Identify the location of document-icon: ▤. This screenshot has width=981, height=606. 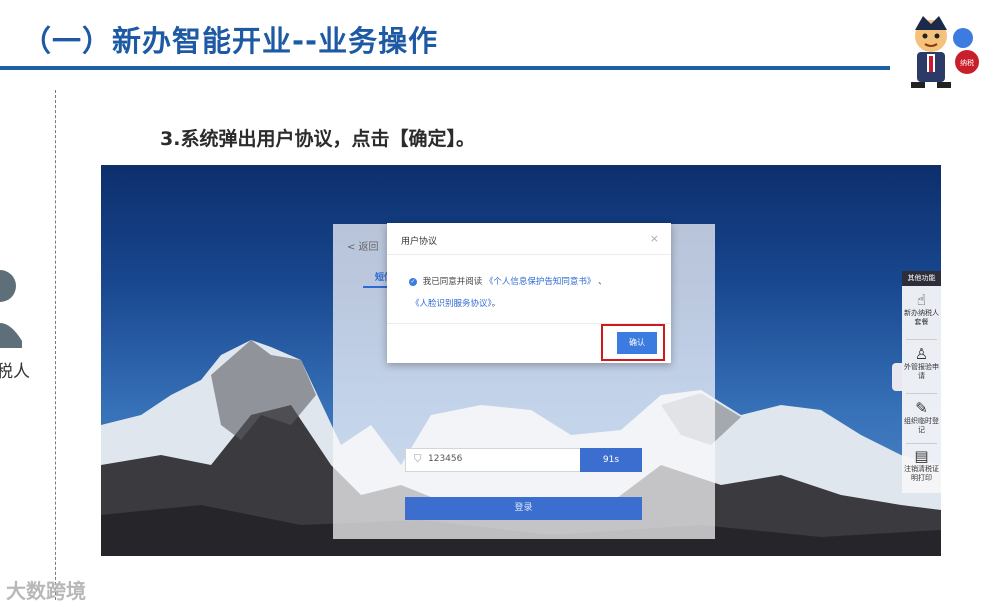
(921, 456).